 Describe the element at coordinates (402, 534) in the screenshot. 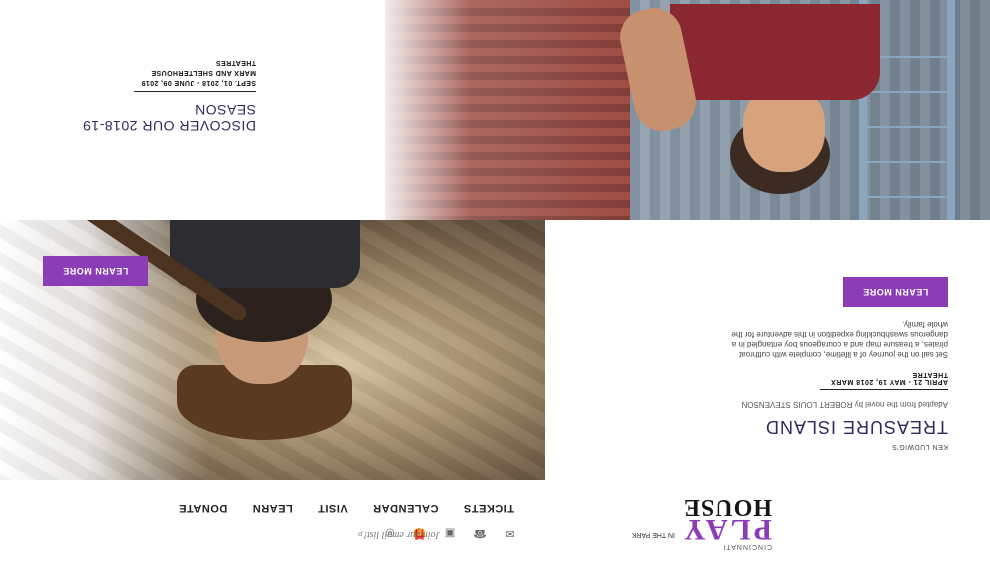

I see `email-signup-prompt: Join our email list!` at that location.